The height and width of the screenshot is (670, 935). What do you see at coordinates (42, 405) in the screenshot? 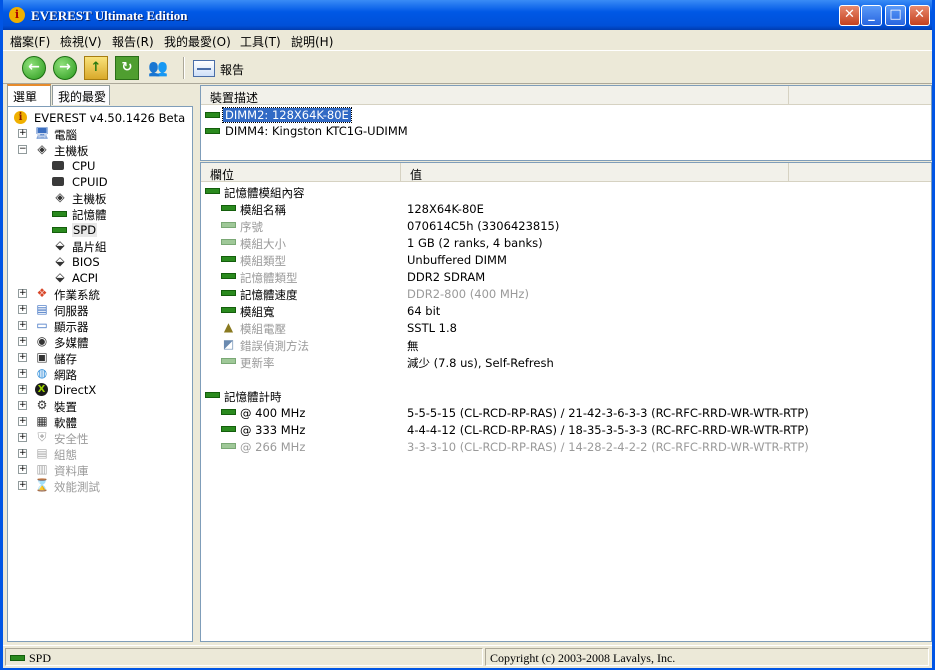
I see `devices-icon: ⚙` at bounding box center [42, 405].